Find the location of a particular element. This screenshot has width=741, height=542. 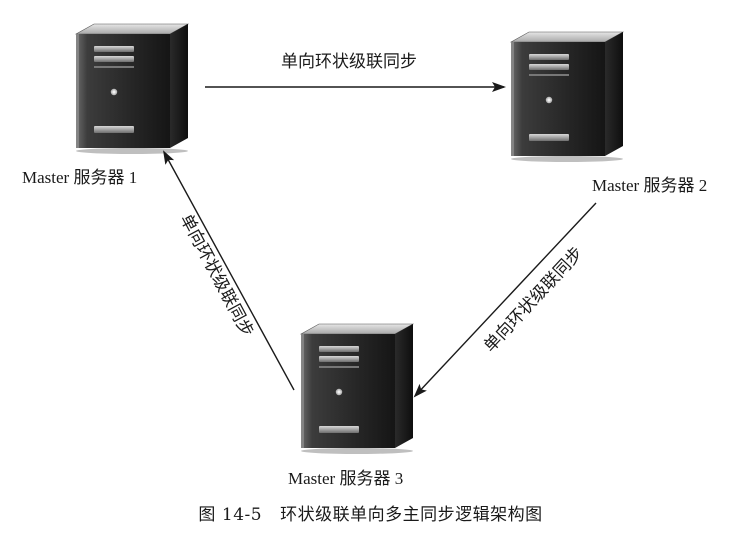

caption-prefix: 图 is located at coordinates (207, 515).